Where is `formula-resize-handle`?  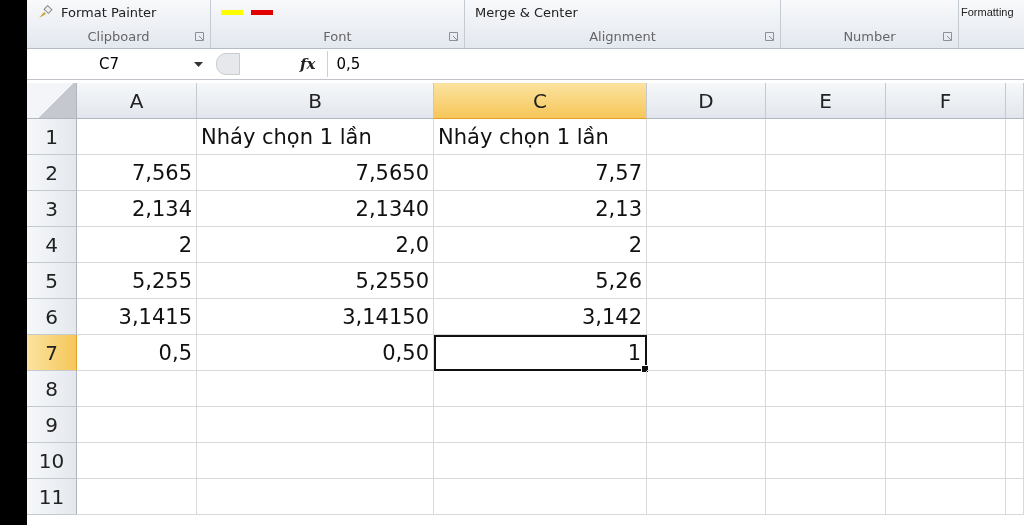 formula-resize-handle is located at coordinates (228, 64).